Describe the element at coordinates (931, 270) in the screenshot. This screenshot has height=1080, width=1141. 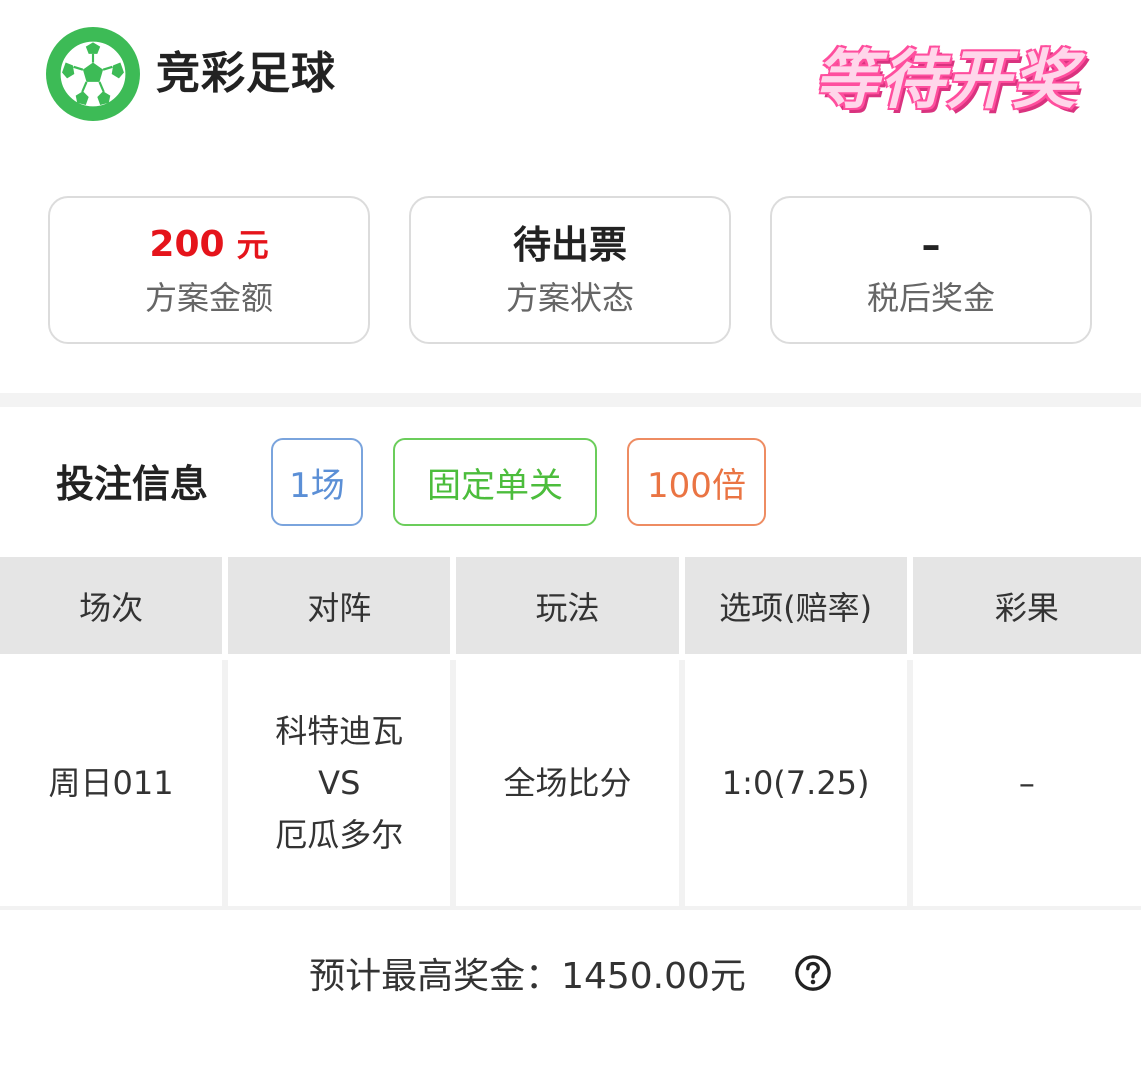
I see `after-tax-prize-card: – 税后奖金` at that location.